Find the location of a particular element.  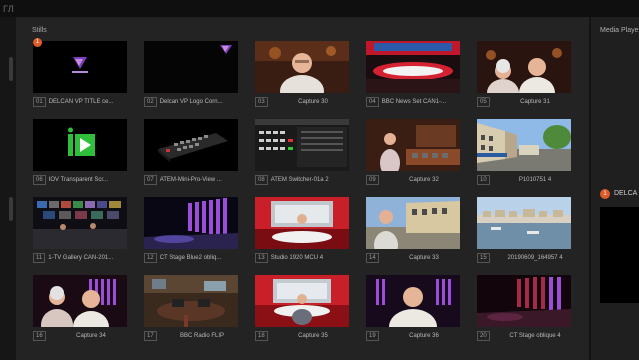

still-item: 10 P1010751 4 is located at coordinates (524, 152).